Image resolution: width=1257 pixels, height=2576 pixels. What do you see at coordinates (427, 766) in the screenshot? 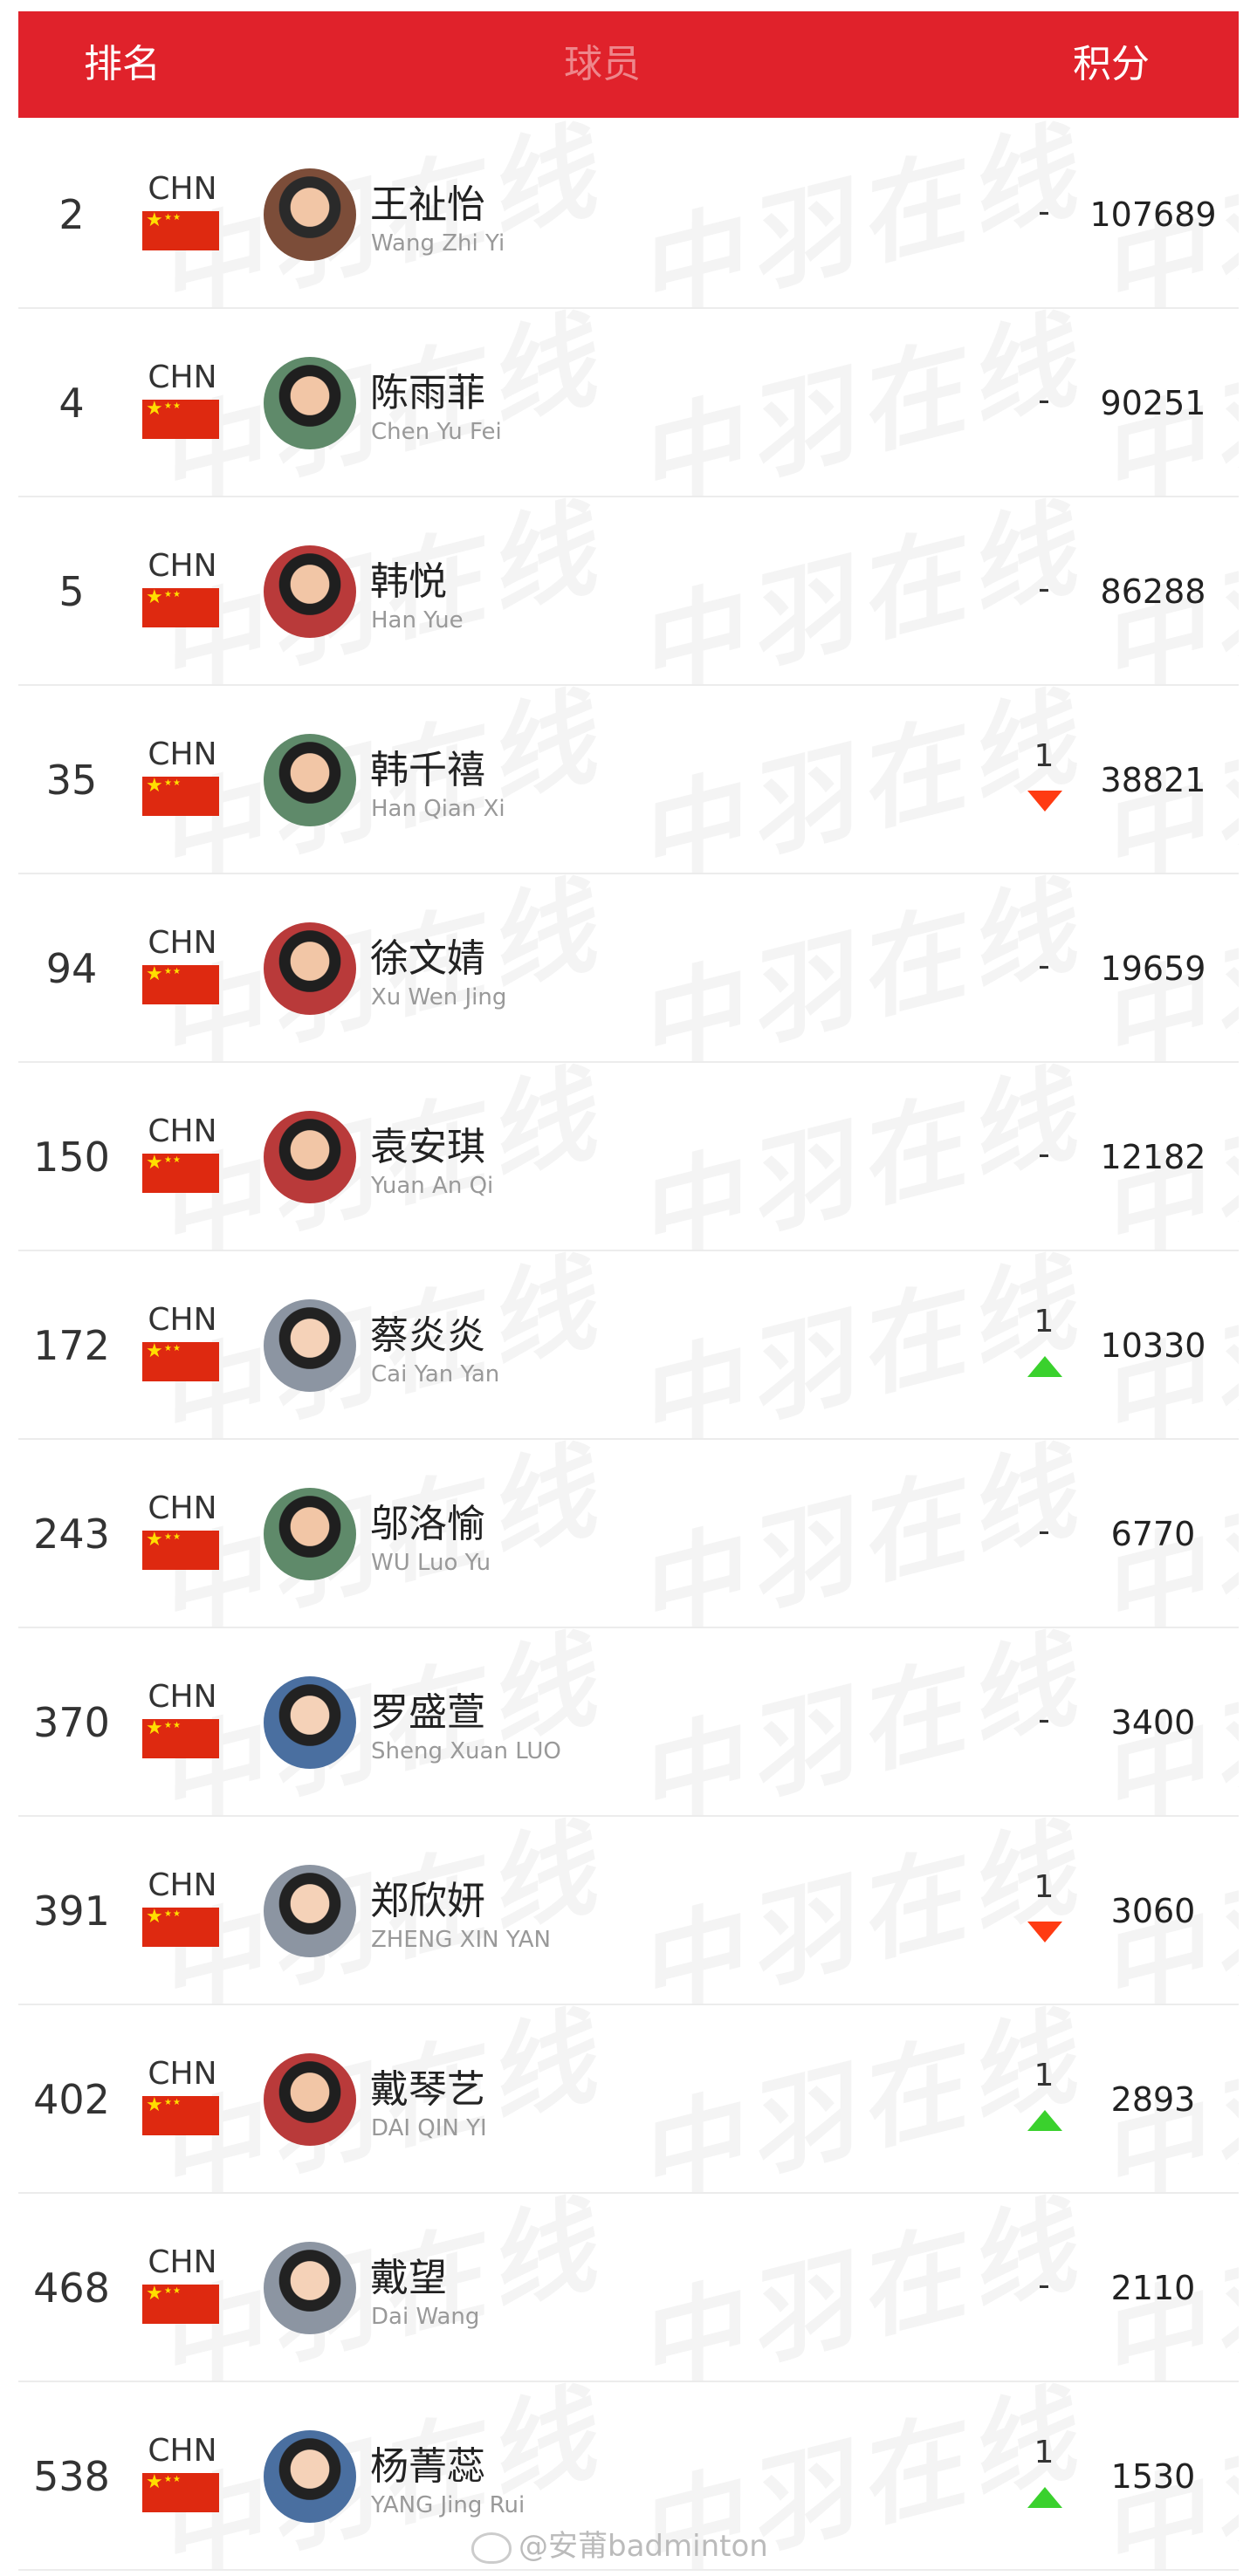
I see `player-name-cn: 韩千禧` at bounding box center [427, 766].